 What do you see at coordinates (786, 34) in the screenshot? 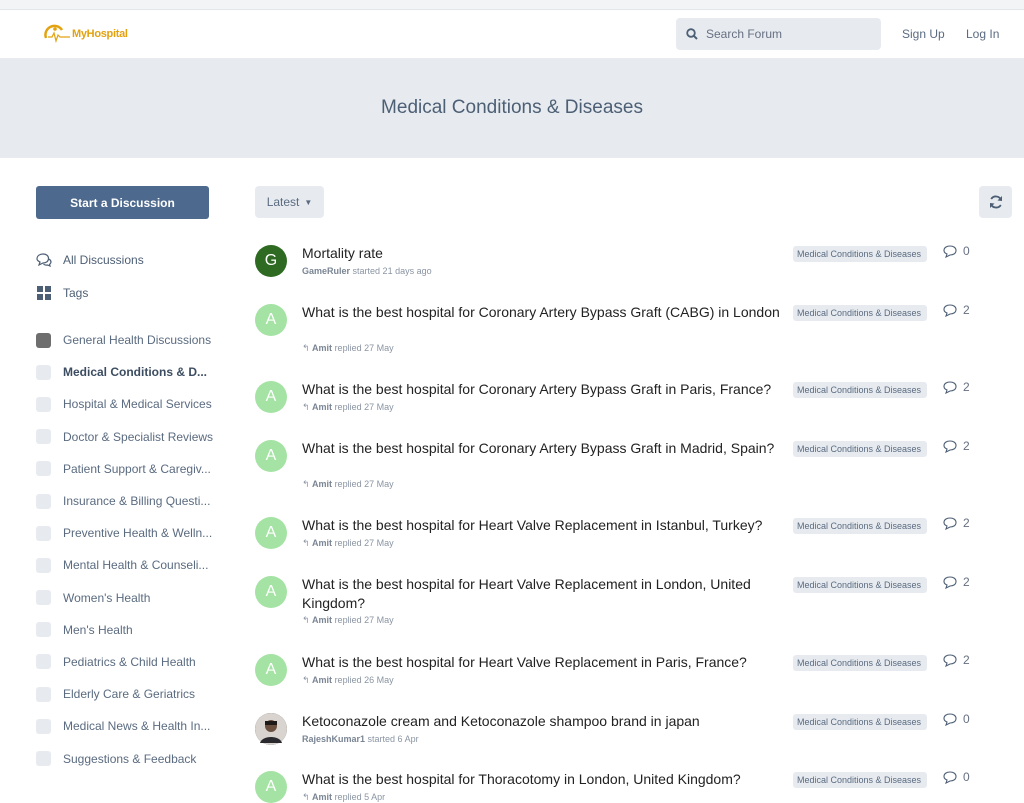
I see `search-input` at bounding box center [786, 34].